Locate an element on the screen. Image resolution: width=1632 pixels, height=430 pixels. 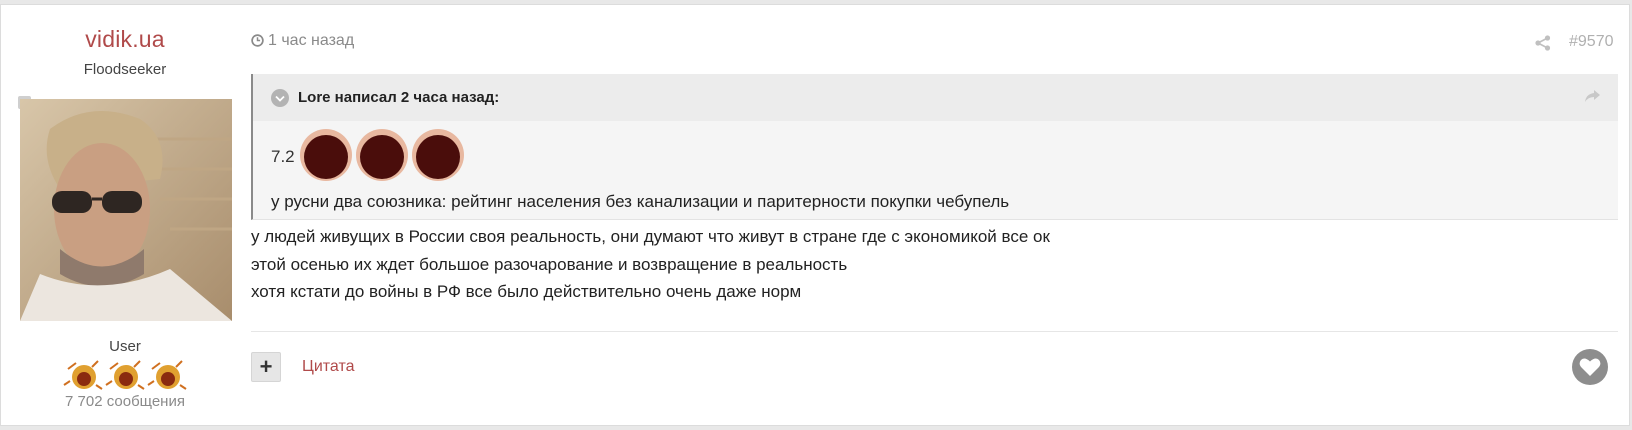
quote-button: Цитата is located at coordinates (328, 367).